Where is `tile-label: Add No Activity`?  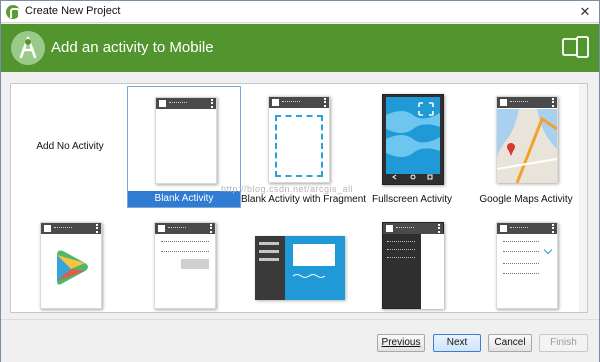
tile-label: Add No Activity is located at coordinates (70, 146).